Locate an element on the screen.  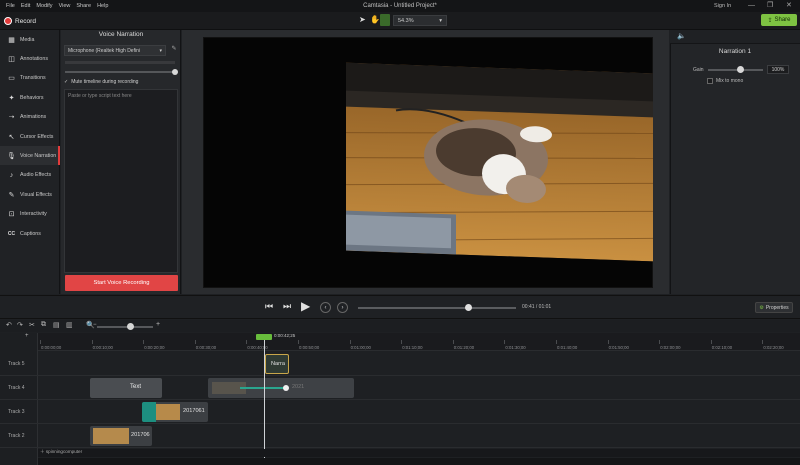
split-icon: ▥ is located at coordinates (69, 325).